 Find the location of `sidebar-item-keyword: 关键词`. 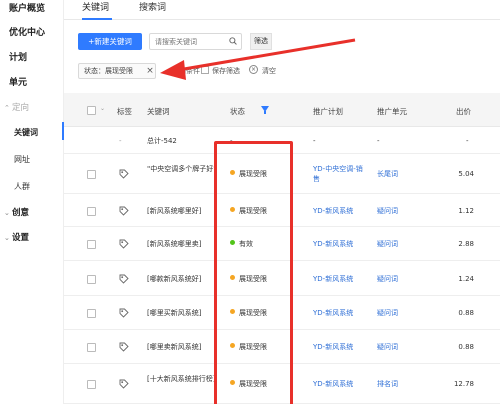

sidebar-item-keyword: 关键词 is located at coordinates (26, 132).